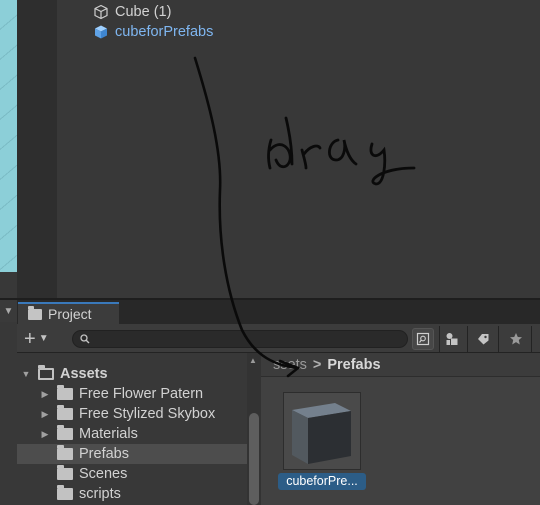 Image resolution: width=540 pixels, height=505 pixels. What do you see at coordinates (85, 339) in the screenshot?
I see `search-icon` at bounding box center [85, 339].